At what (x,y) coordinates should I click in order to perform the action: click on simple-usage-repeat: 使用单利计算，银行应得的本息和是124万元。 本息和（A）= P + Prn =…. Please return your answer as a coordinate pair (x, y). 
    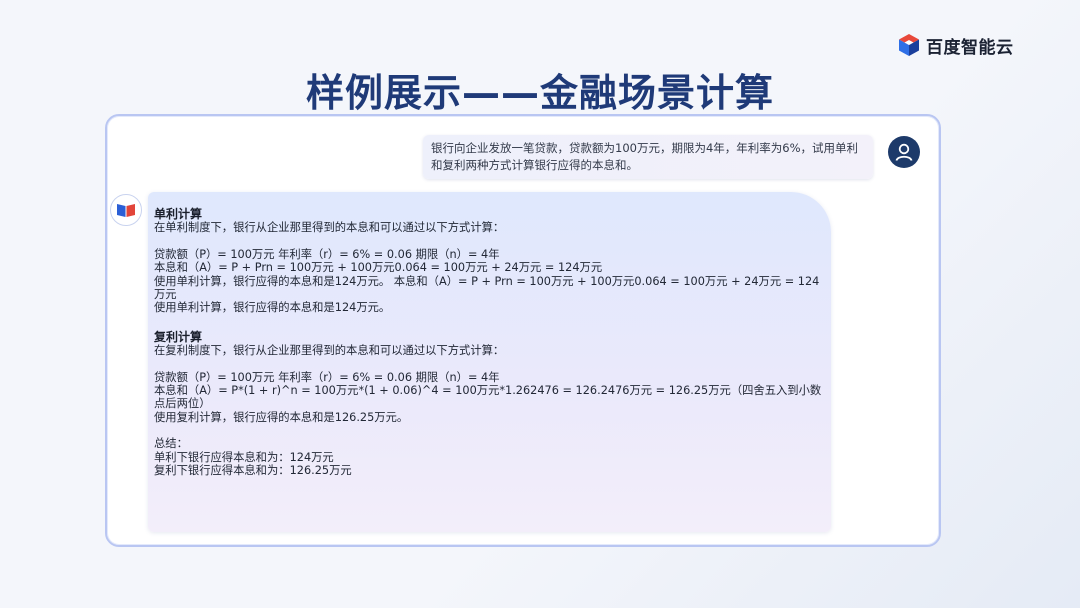
    Looking at the image, I should click on (487, 288).